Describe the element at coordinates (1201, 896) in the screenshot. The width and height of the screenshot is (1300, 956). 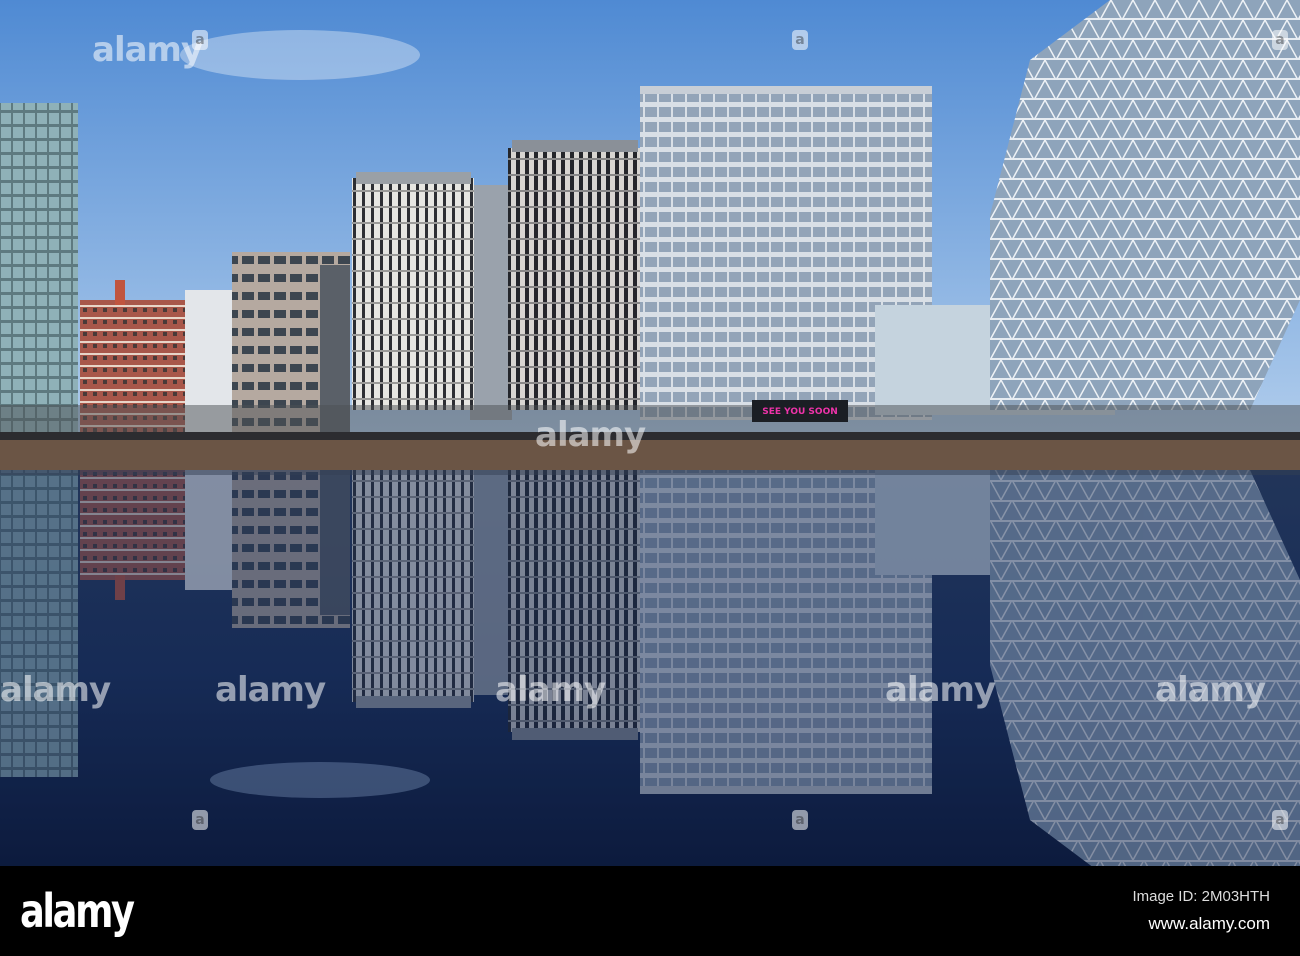
I see `image-id: Image ID: 2M03HTH` at that location.